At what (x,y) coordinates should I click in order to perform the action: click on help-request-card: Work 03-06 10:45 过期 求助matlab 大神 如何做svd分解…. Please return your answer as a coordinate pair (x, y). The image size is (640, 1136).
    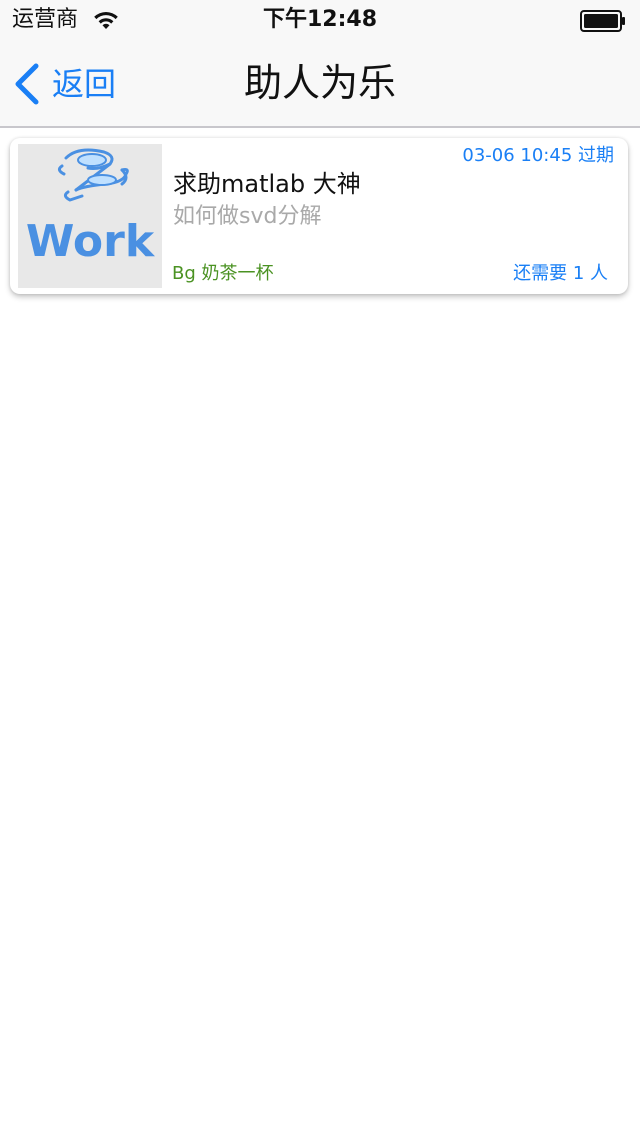
    Looking at the image, I should click on (319, 216).